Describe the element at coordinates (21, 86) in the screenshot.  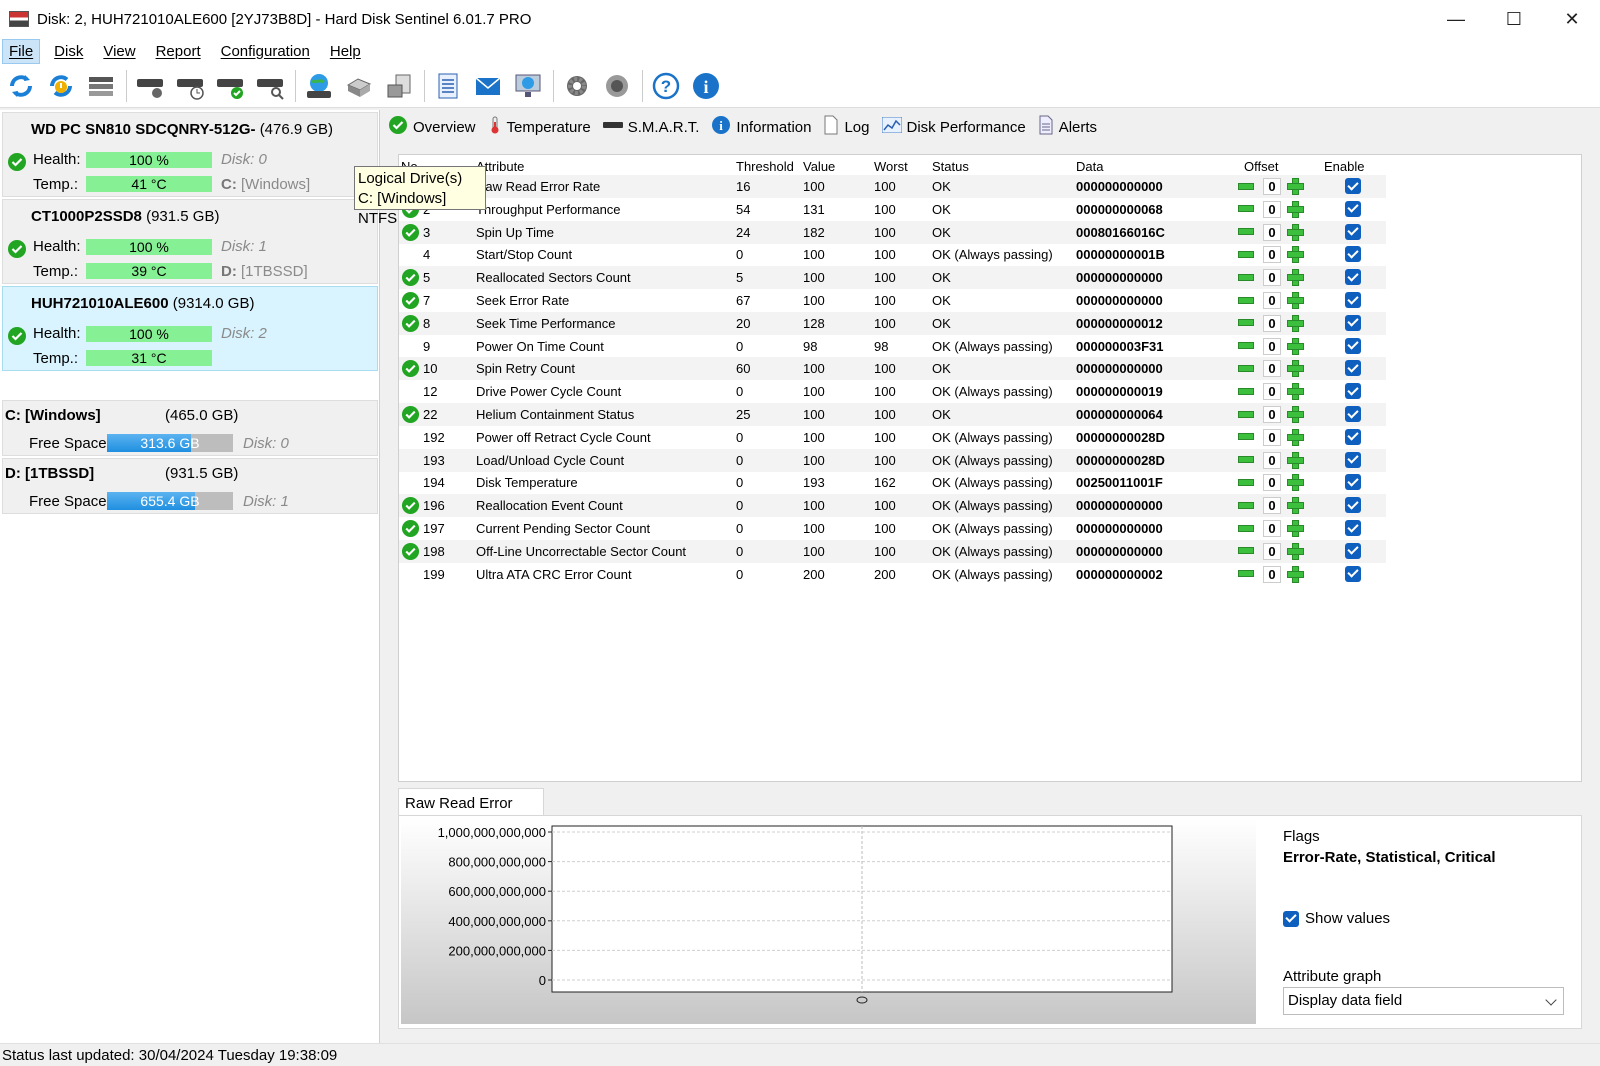
I see `refresh-icon` at that location.